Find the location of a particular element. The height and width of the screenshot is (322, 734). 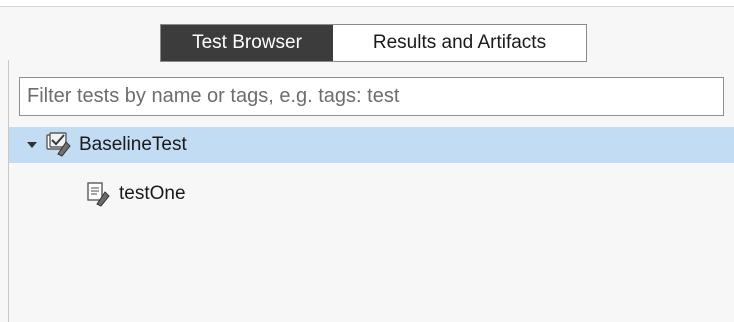

test-method-icon is located at coordinates (98, 194).